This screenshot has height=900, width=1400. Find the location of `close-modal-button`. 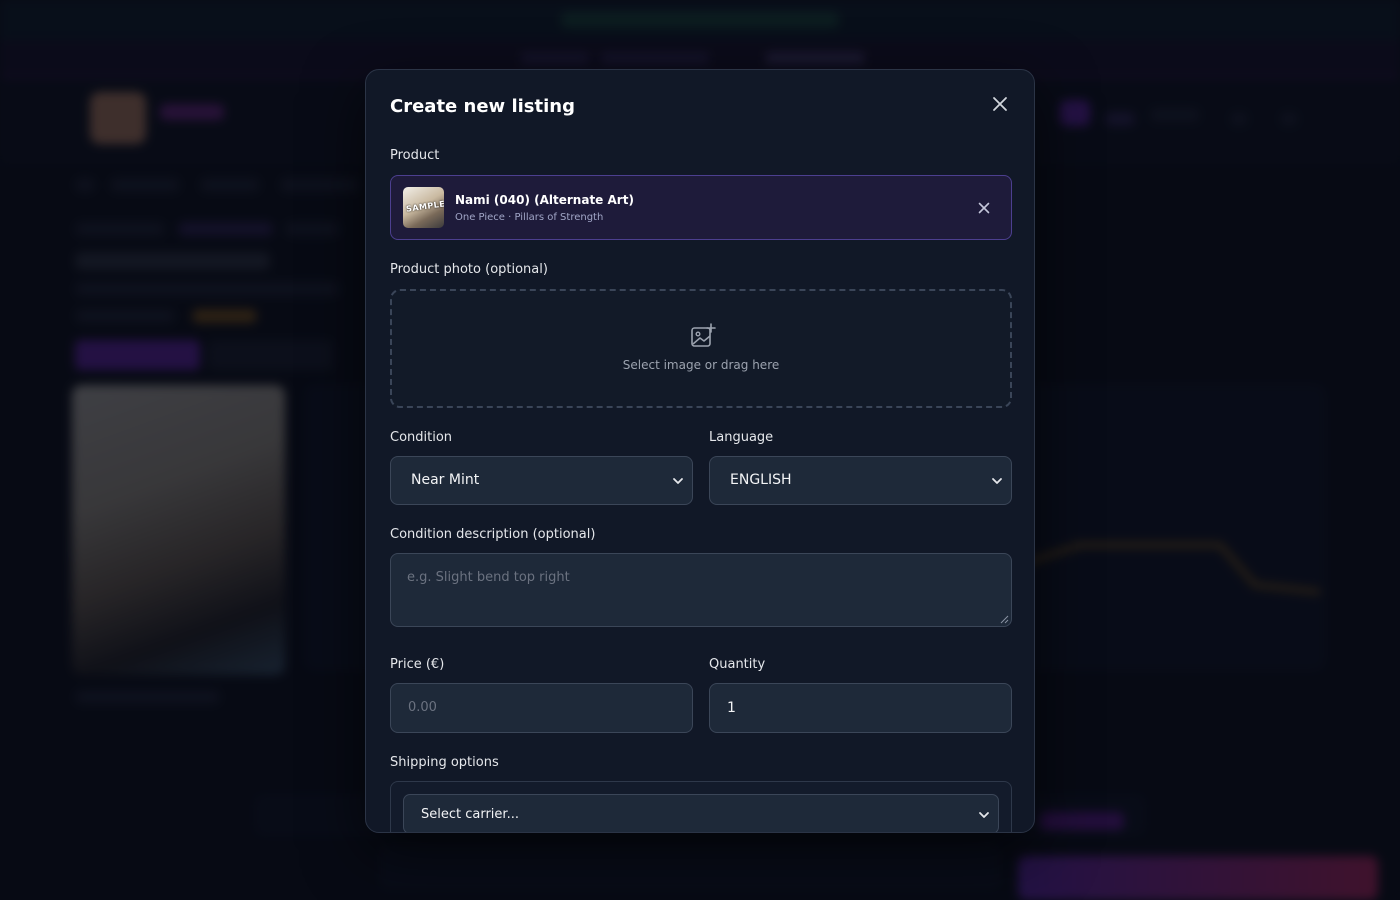

close-modal-button is located at coordinates (1000, 104).